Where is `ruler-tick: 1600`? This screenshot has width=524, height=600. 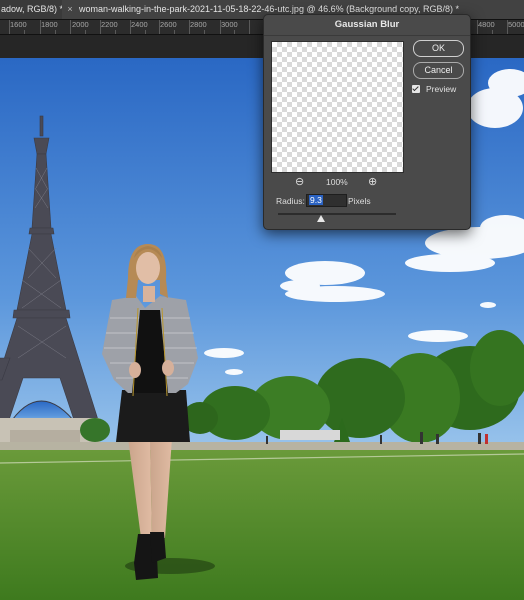
ruler-tick: 1600 is located at coordinates (18, 24).